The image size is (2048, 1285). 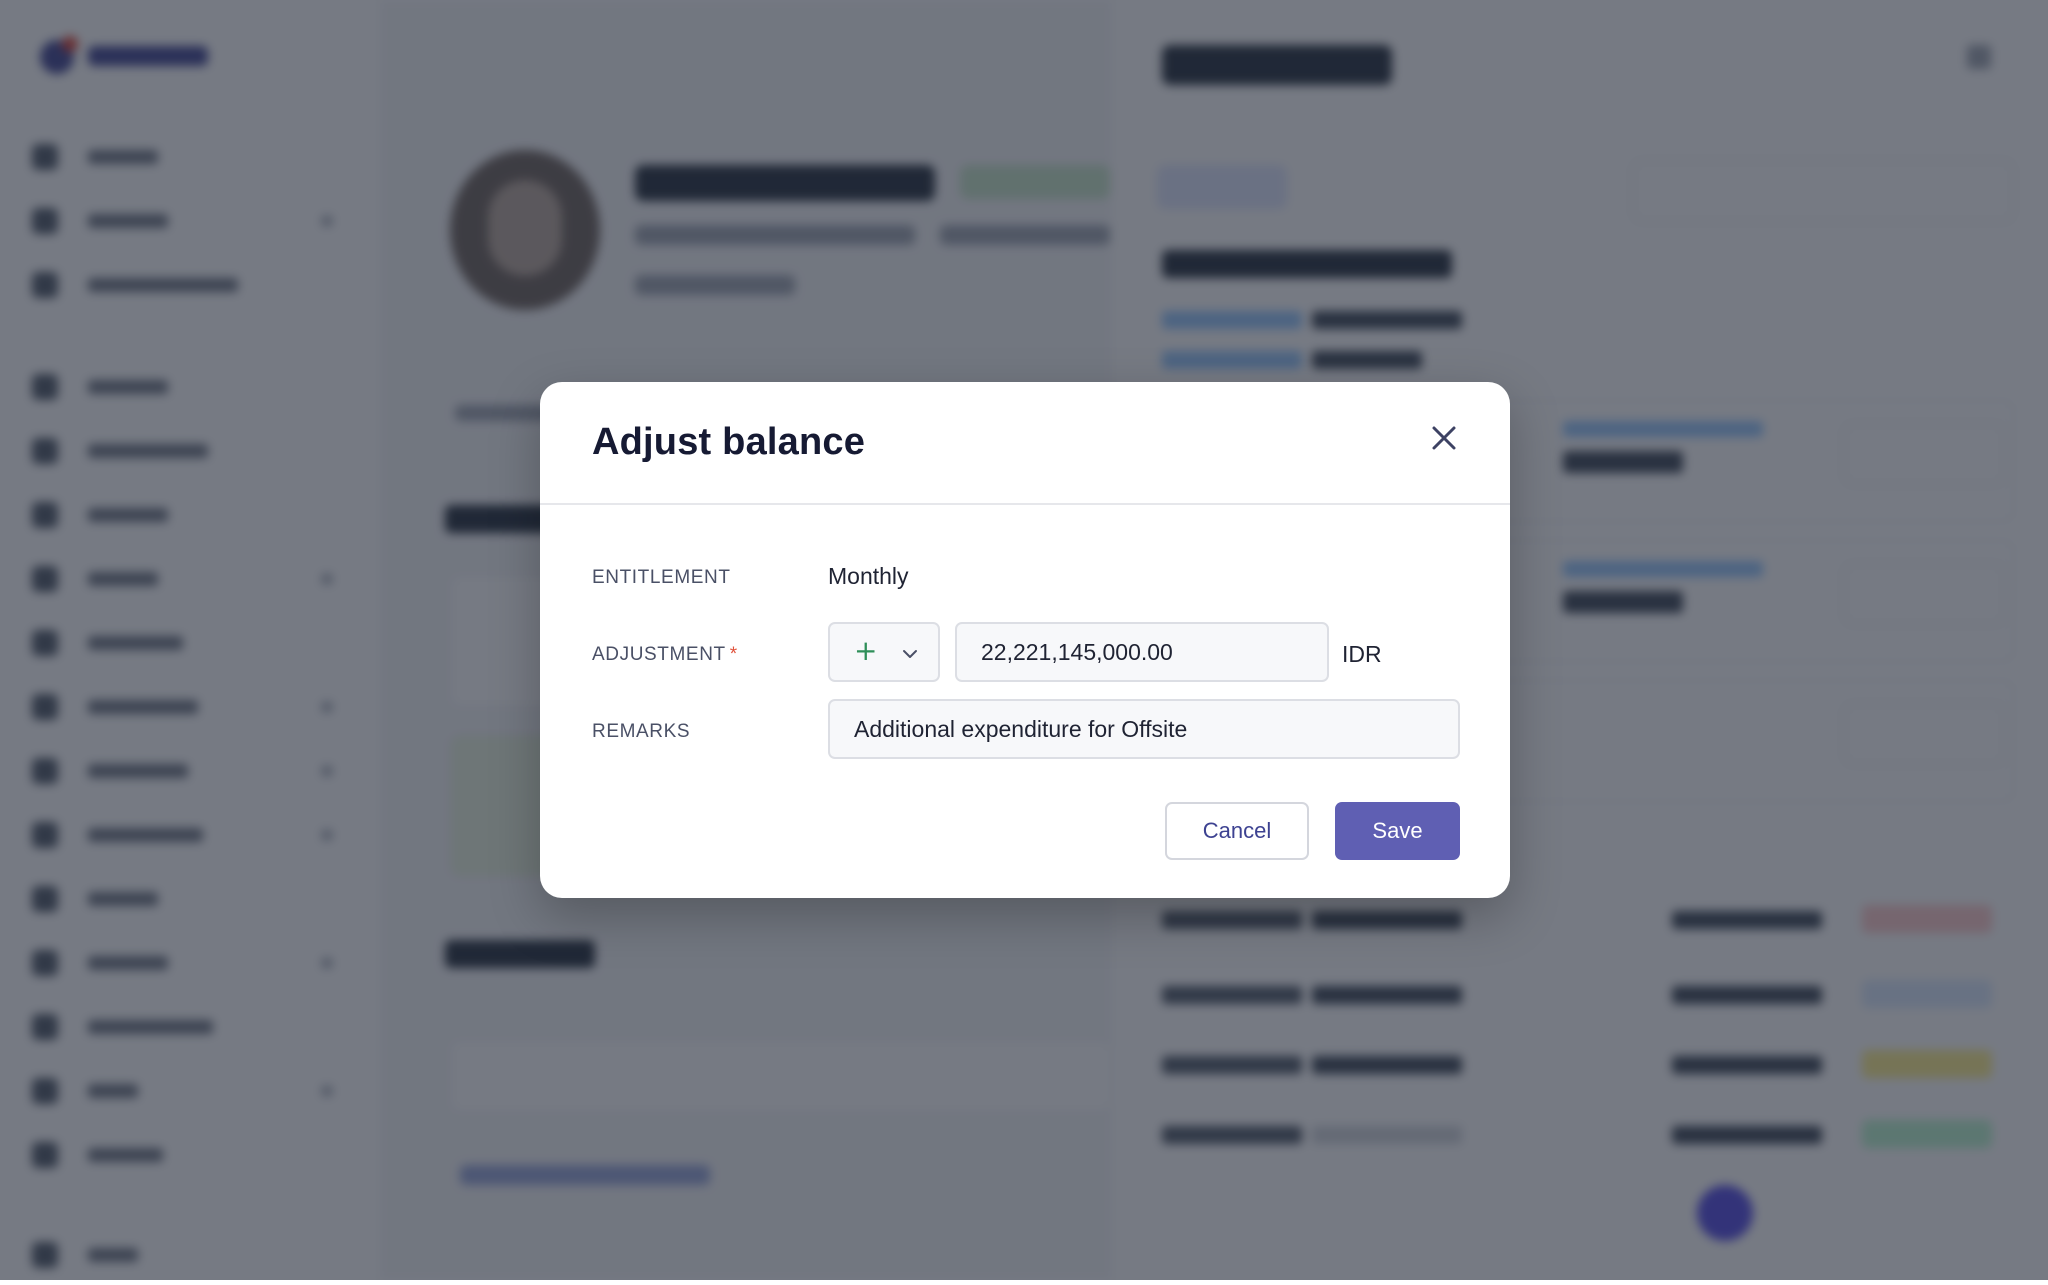 What do you see at coordinates (1142, 652) in the screenshot?
I see `adjustment-amount-input` at bounding box center [1142, 652].